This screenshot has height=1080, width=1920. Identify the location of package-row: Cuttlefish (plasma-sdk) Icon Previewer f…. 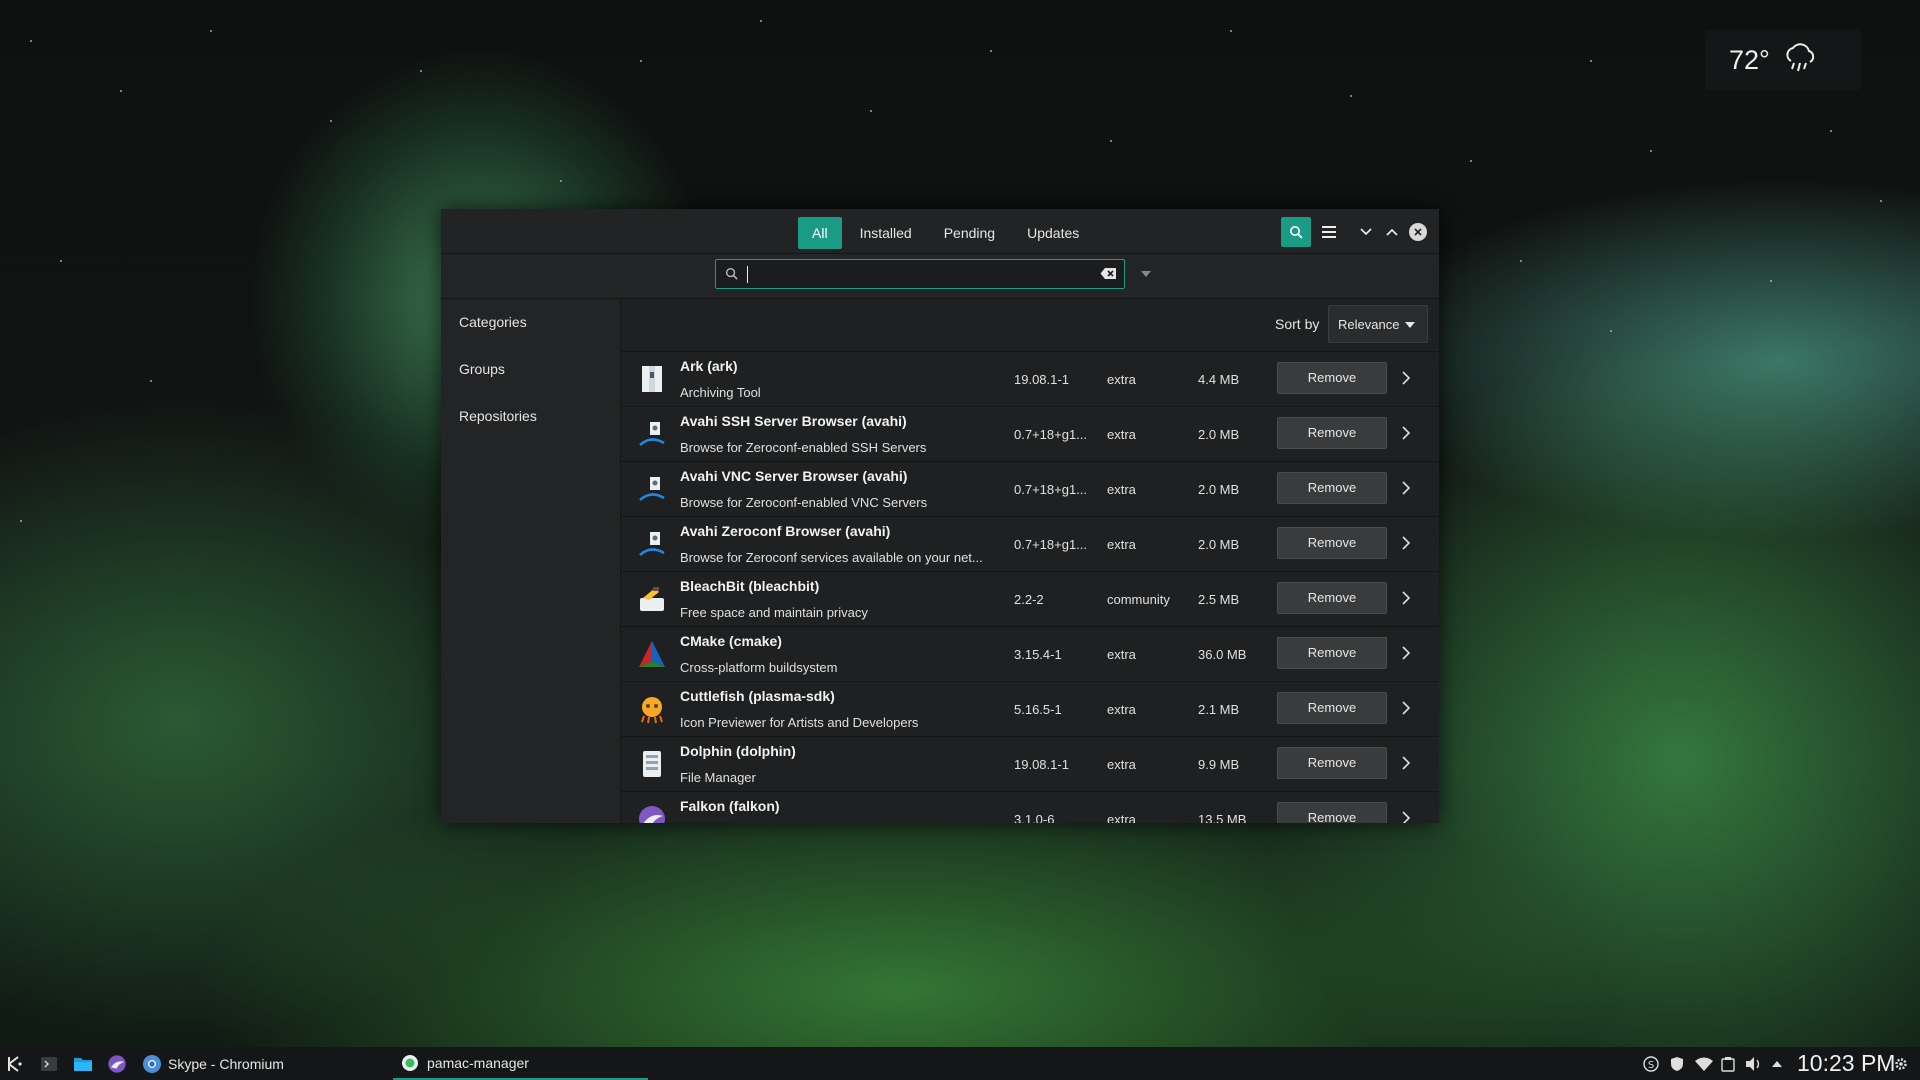
(1030, 709).